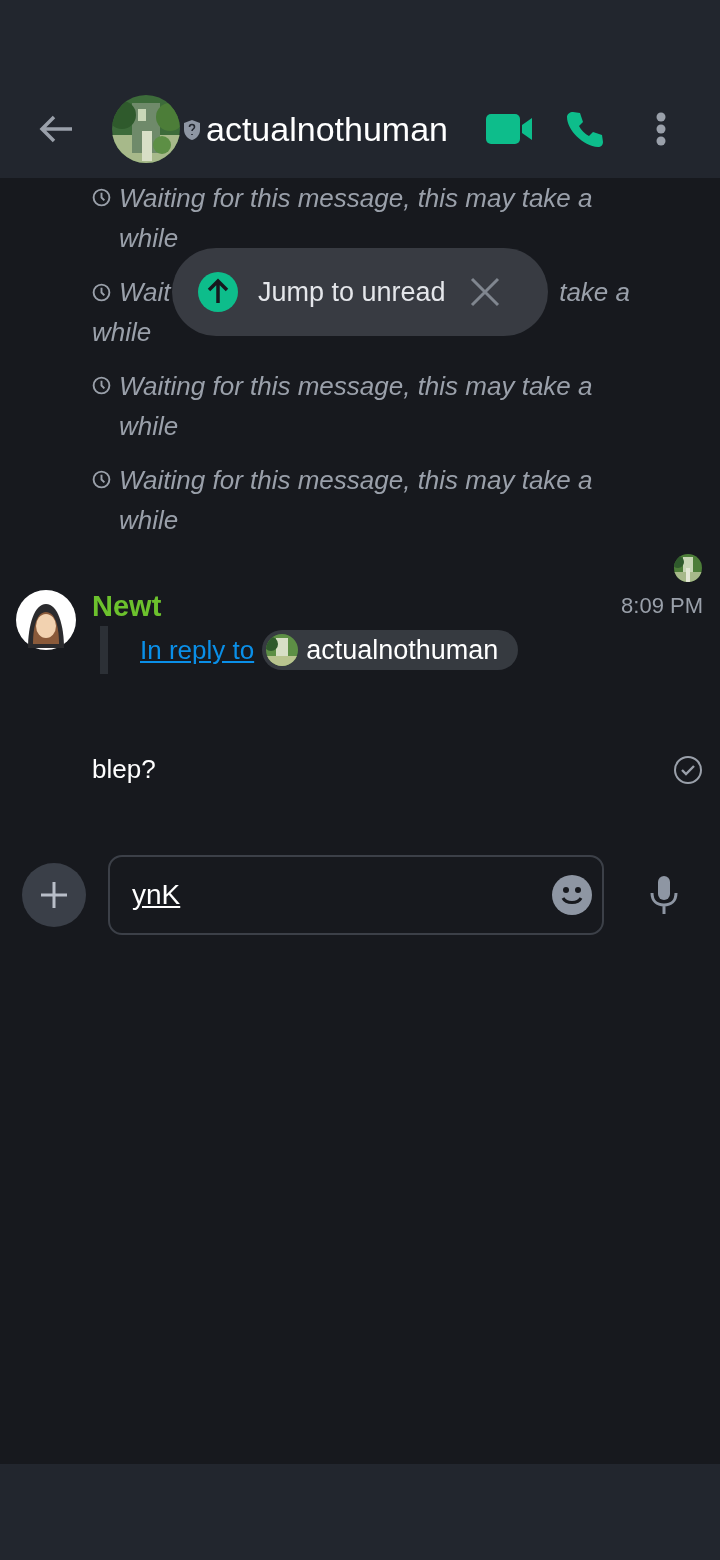  Describe the element at coordinates (197, 650) in the screenshot. I see `reply-link: In reply to` at that location.